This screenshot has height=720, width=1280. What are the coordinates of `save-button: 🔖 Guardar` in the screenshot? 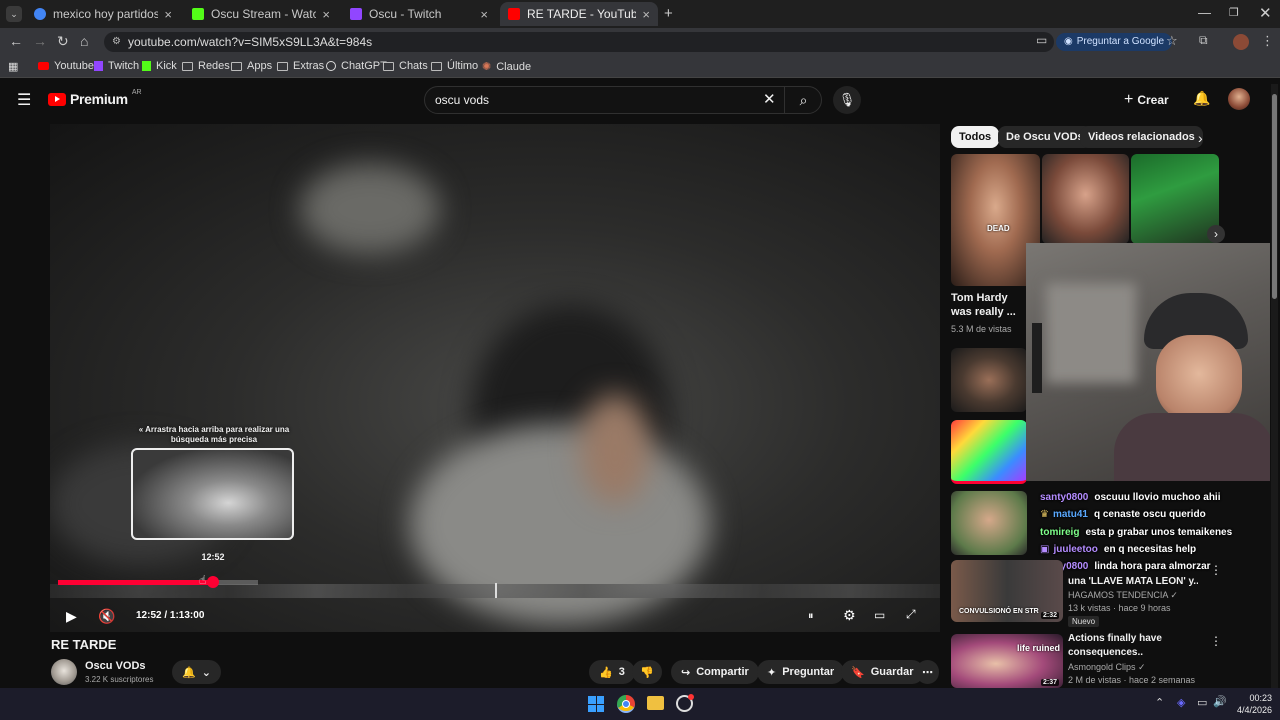 It's located at (882, 672).